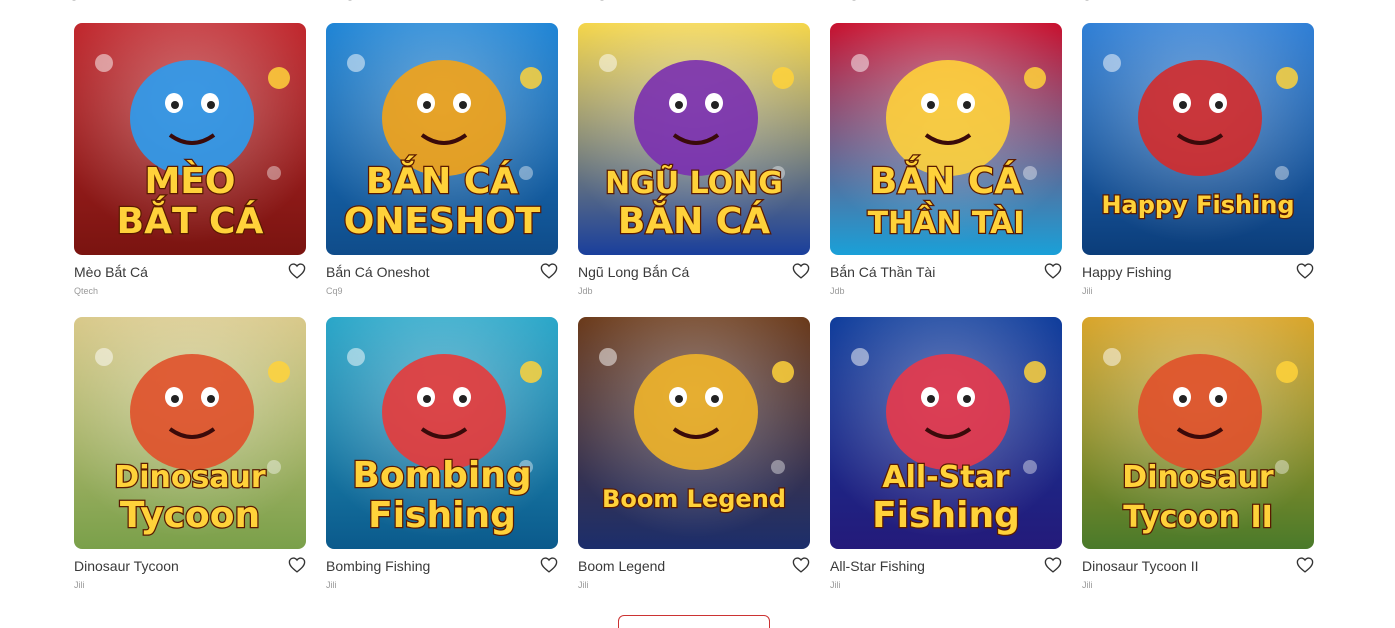 This screenshot has height=628, width=1395. What do you see at coordinates (946, 433) in the screenshot?
I see `monster-art: All-Star Fishing` at bounding box center [946, 433].